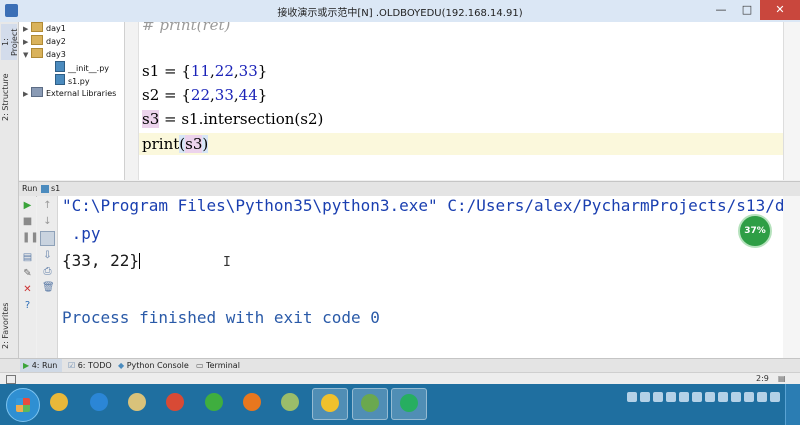 The image size is (800, 425). I want to click on tab-run: ▶ 4: Run, so click(41, 366).